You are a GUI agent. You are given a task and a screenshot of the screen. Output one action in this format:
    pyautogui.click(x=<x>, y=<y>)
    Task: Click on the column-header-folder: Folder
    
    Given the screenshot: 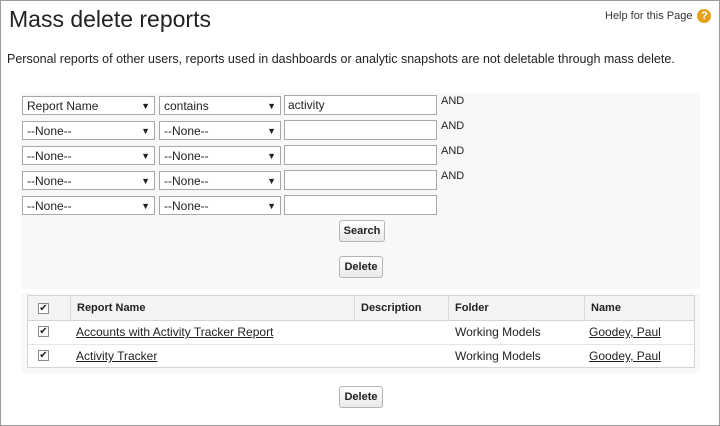 What is the action you would take?
    pyautogui.click(x=516, y=308)
    